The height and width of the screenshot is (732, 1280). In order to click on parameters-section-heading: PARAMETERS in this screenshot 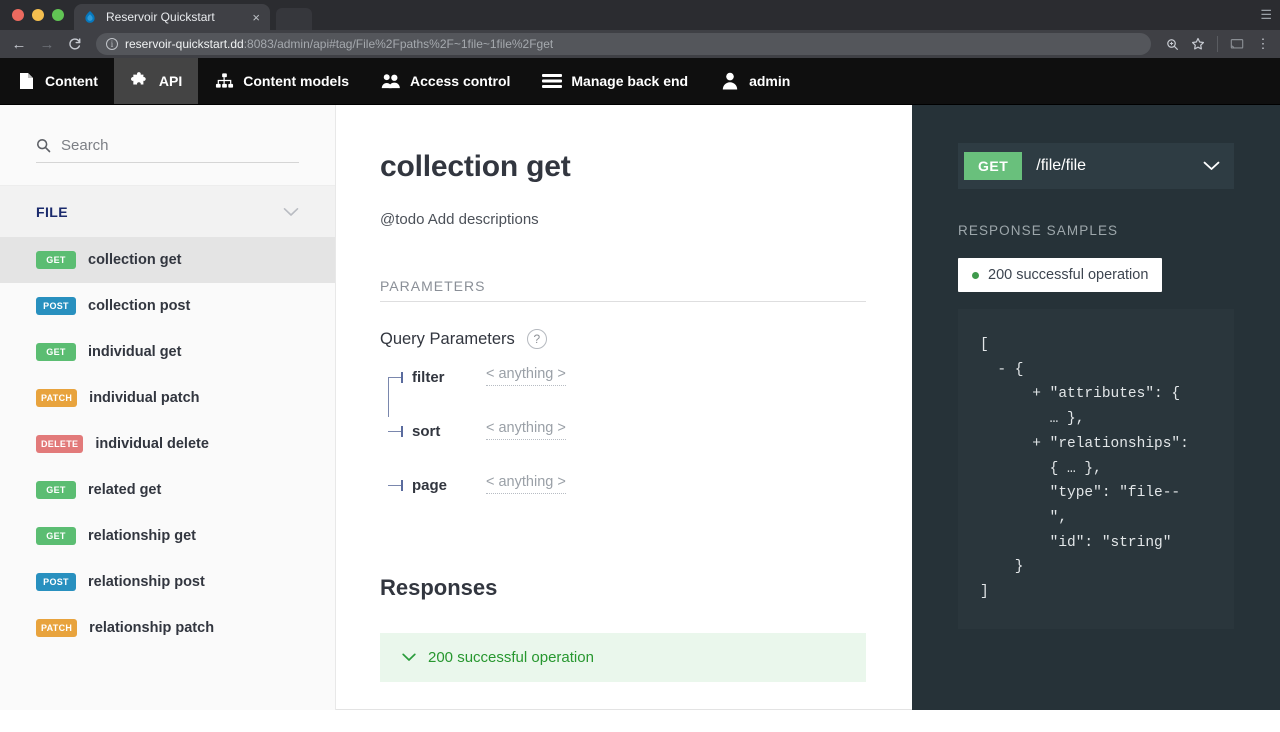, I will do `click(623, 290)`.